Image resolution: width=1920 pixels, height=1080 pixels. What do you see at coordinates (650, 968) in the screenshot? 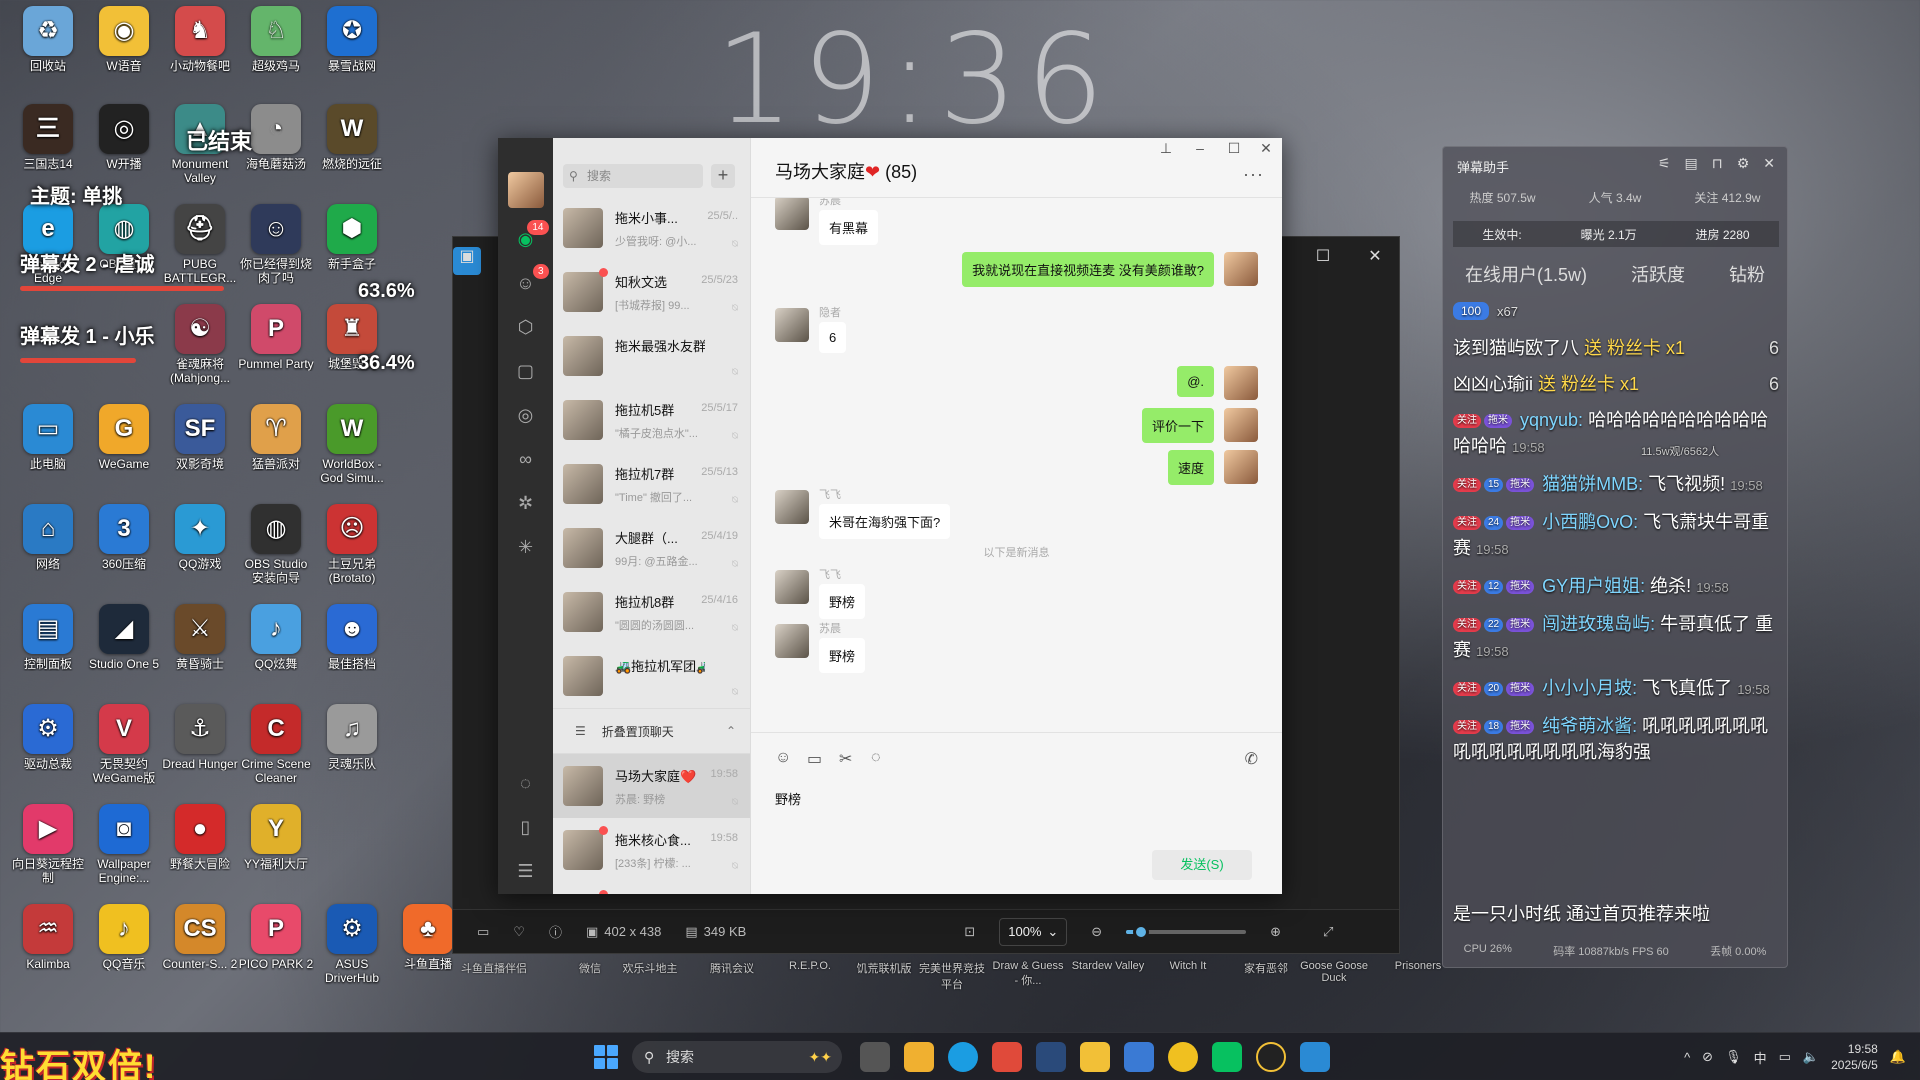
I see `desktop-icon-label: 欢乐斗地主` at bounding box center [650, 968].